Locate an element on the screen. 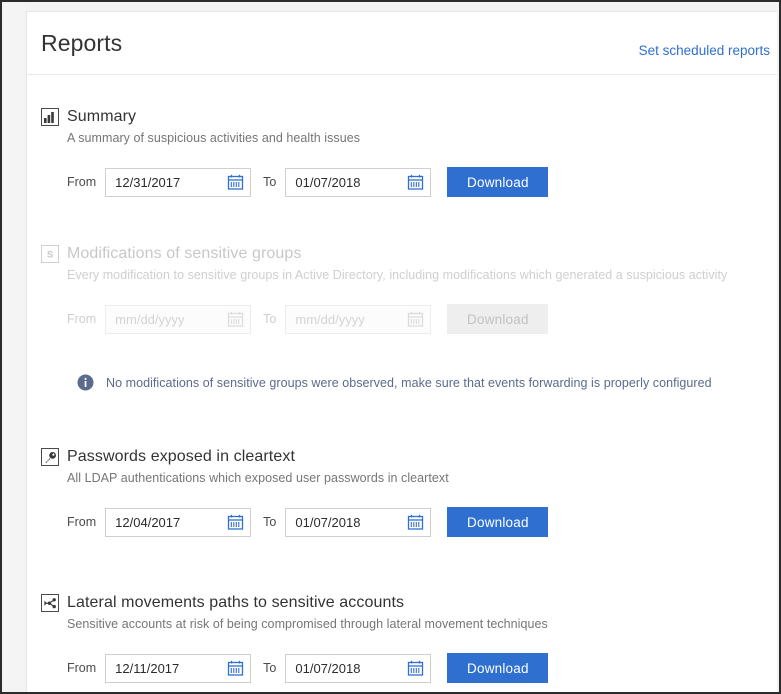 This screenshot has height=694, width=781. from-date-value: mm/dd/yyyy is located at coordinates (150, 319).